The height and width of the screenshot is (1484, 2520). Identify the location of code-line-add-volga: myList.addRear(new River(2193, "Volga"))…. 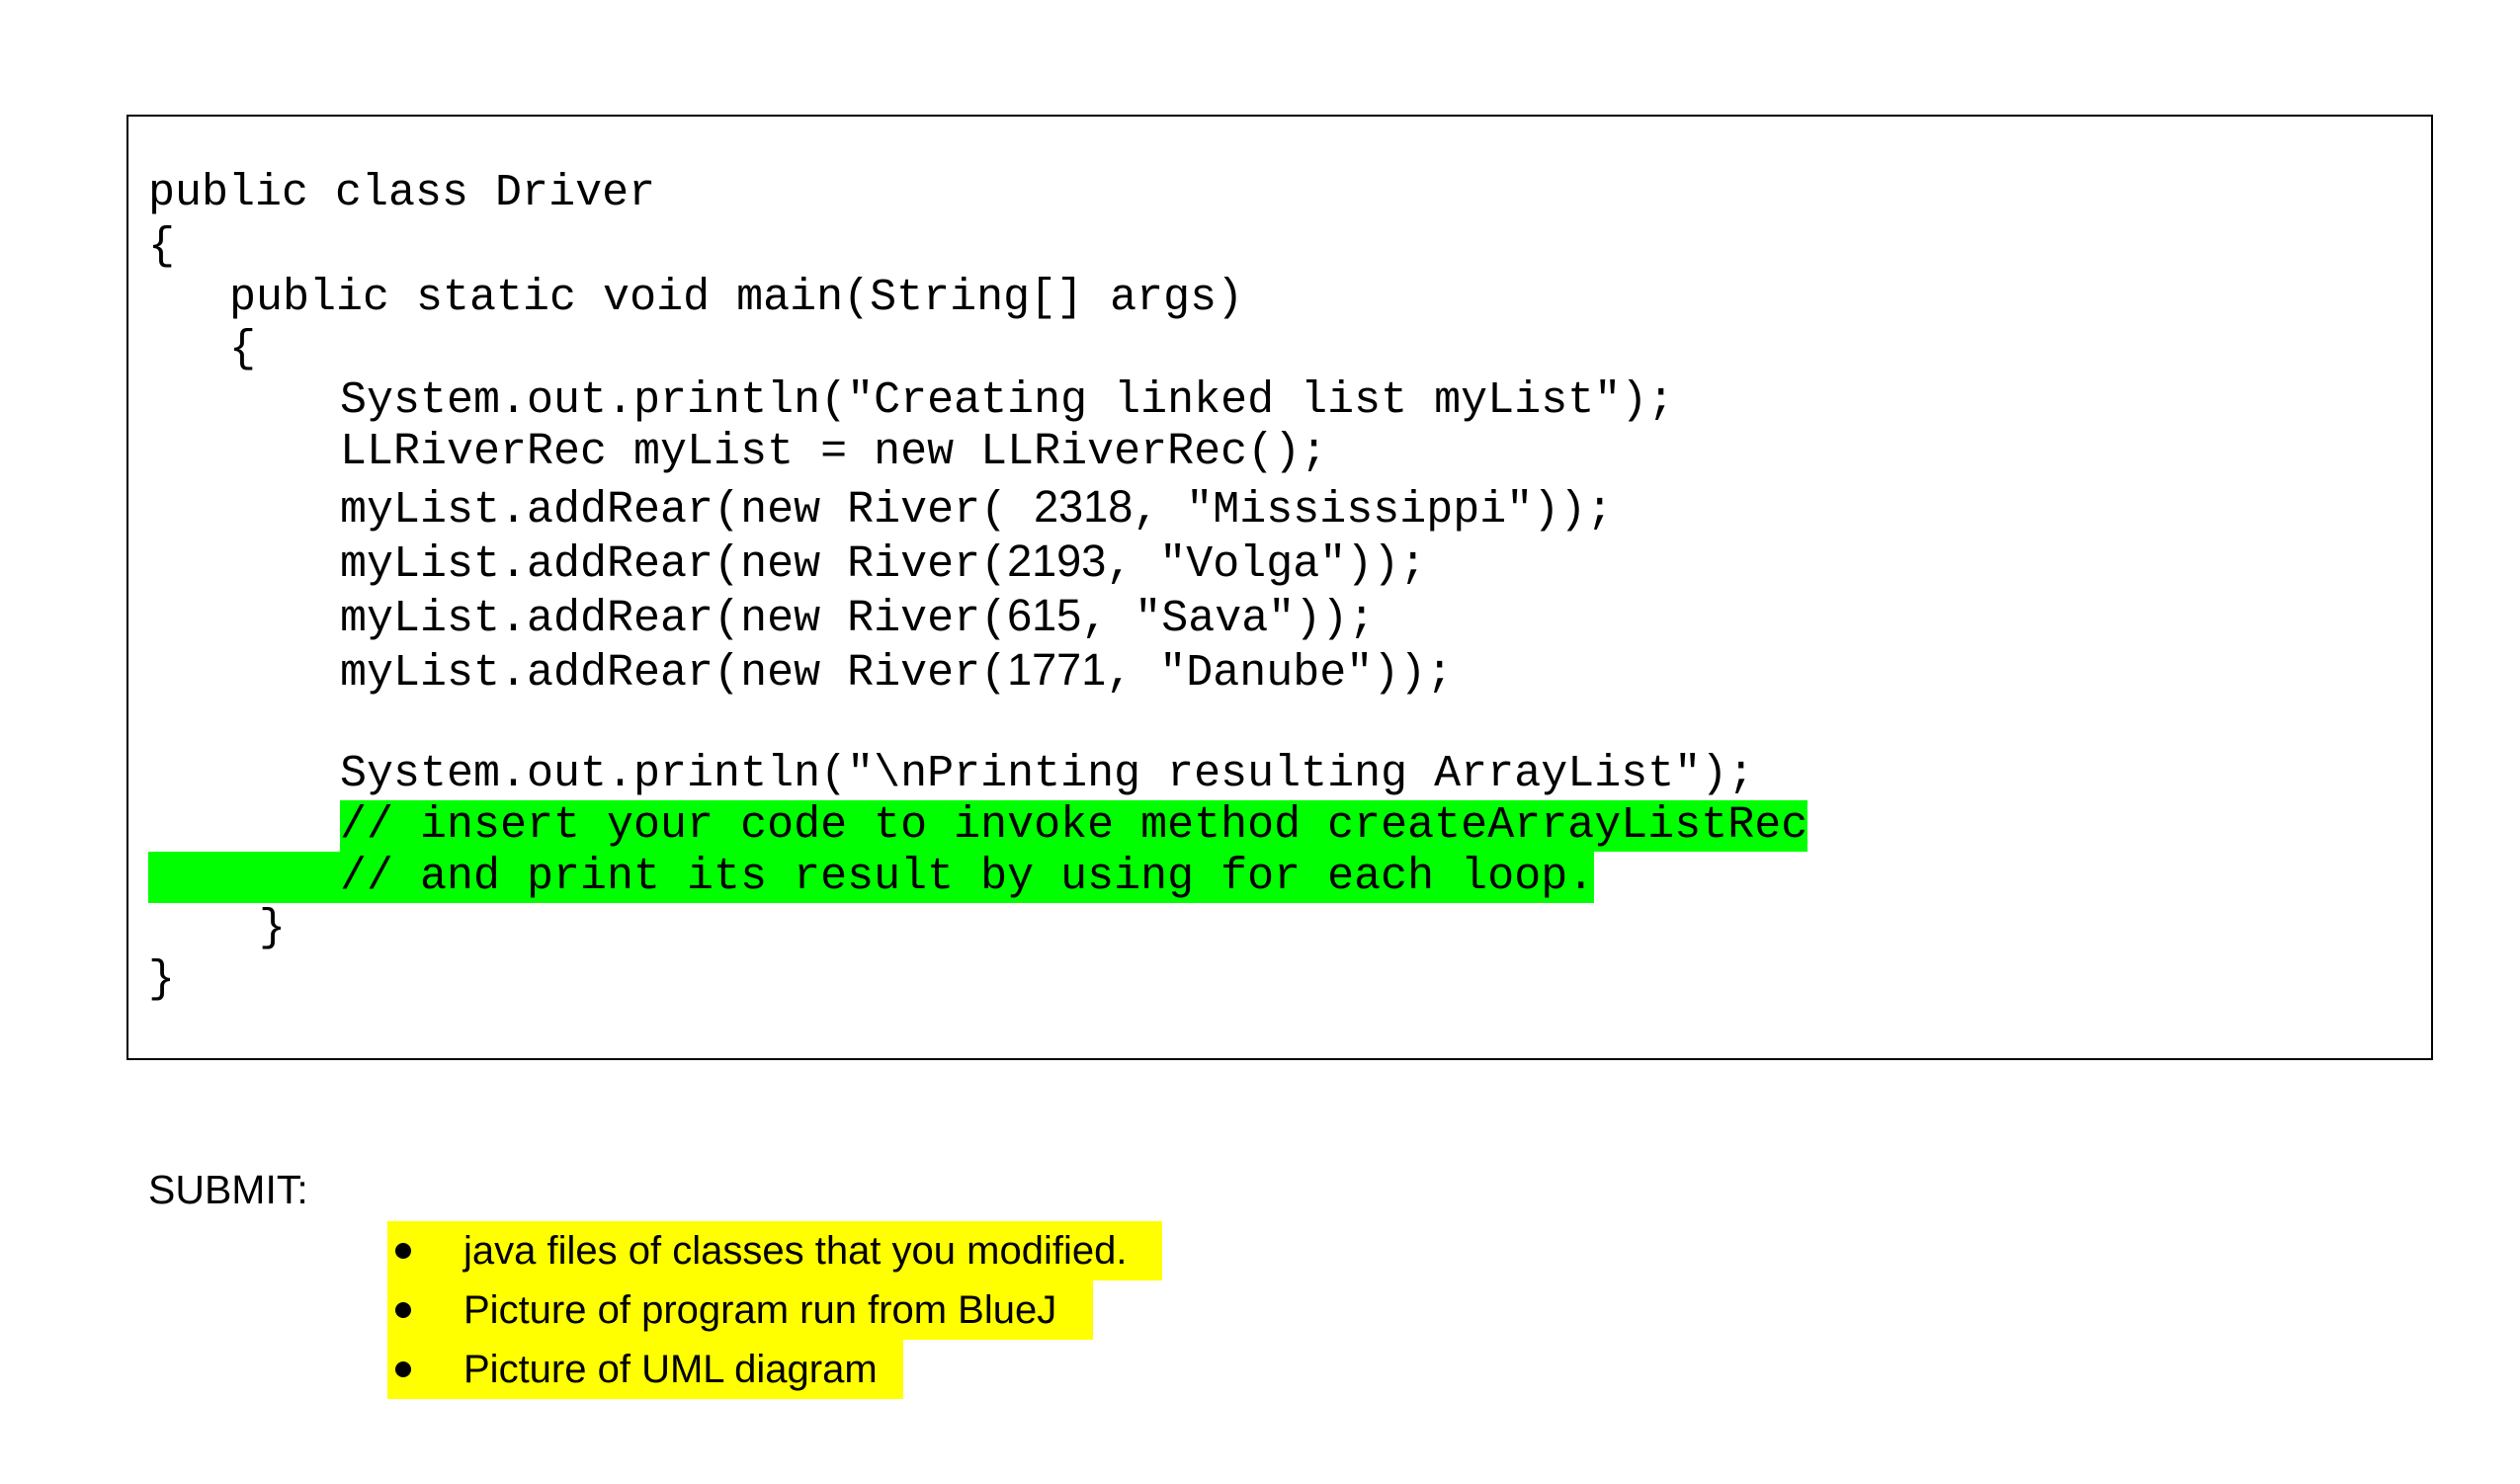
(883, 563).